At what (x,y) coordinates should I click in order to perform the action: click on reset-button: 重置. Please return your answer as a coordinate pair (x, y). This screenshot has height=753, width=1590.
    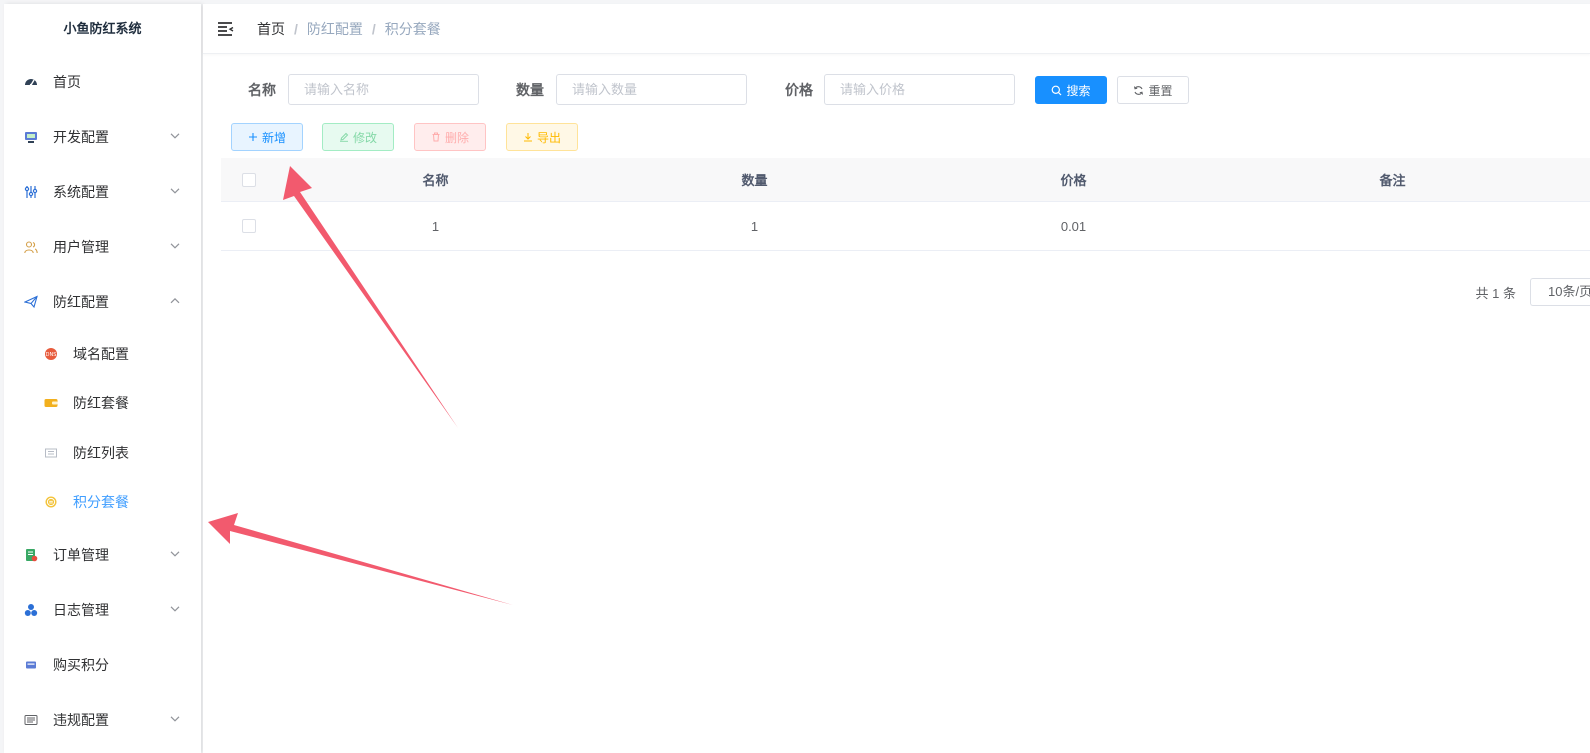
    Looking at the image, I should click on (1153, 90).